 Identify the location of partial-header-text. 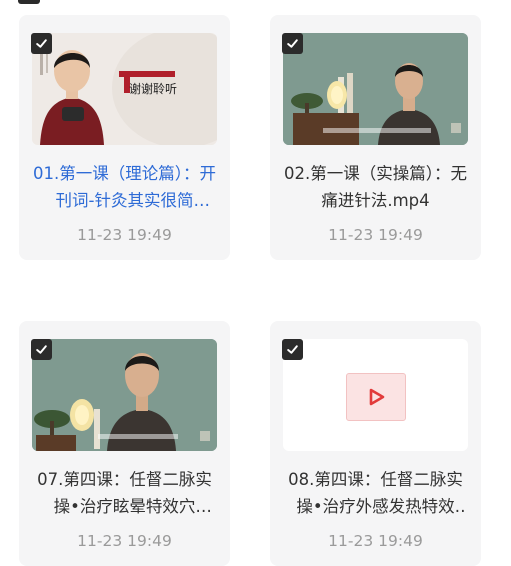
(85, 1).